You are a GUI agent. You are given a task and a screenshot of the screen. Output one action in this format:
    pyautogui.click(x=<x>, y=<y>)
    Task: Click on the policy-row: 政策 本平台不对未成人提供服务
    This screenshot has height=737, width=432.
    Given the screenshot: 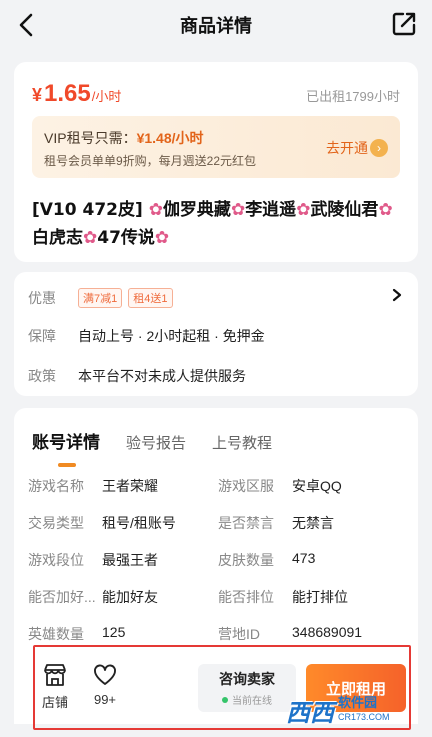 What is the action you would take?
    pyautogui.click(x=137, y=376)
    